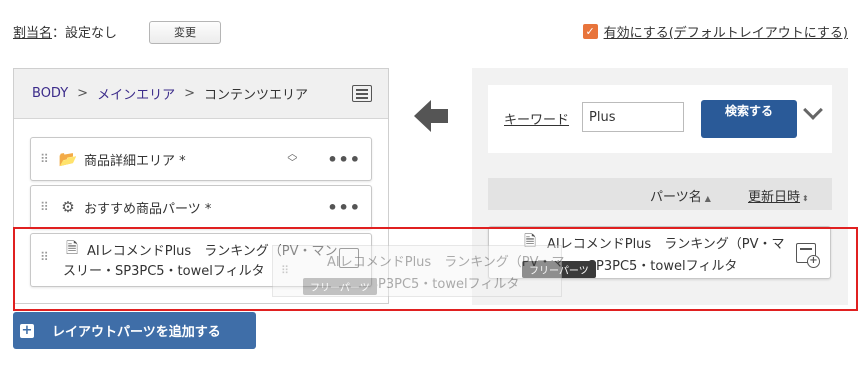 Image resolution: width=868 pixels, height=375 pixels. What do you see at coordinates (201, 159) in the screenshot?
I see `layout-part-item: ⠿ 📂 商品詳細エリア * ︿ ﹀ •••` at bounding box center [201, 159].